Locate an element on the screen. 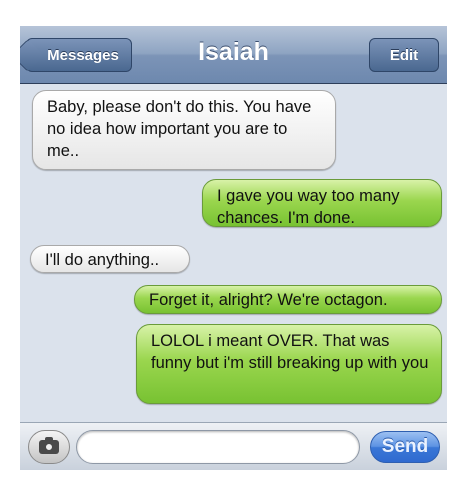 This screenshot has width=464, height=477. message-input-bar: Send is located at coordinates (233, 446).